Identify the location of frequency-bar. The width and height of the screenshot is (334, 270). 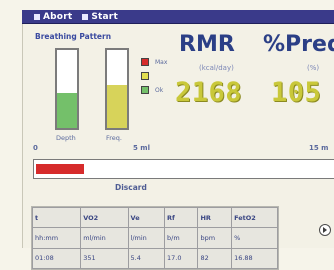
(117, 89).